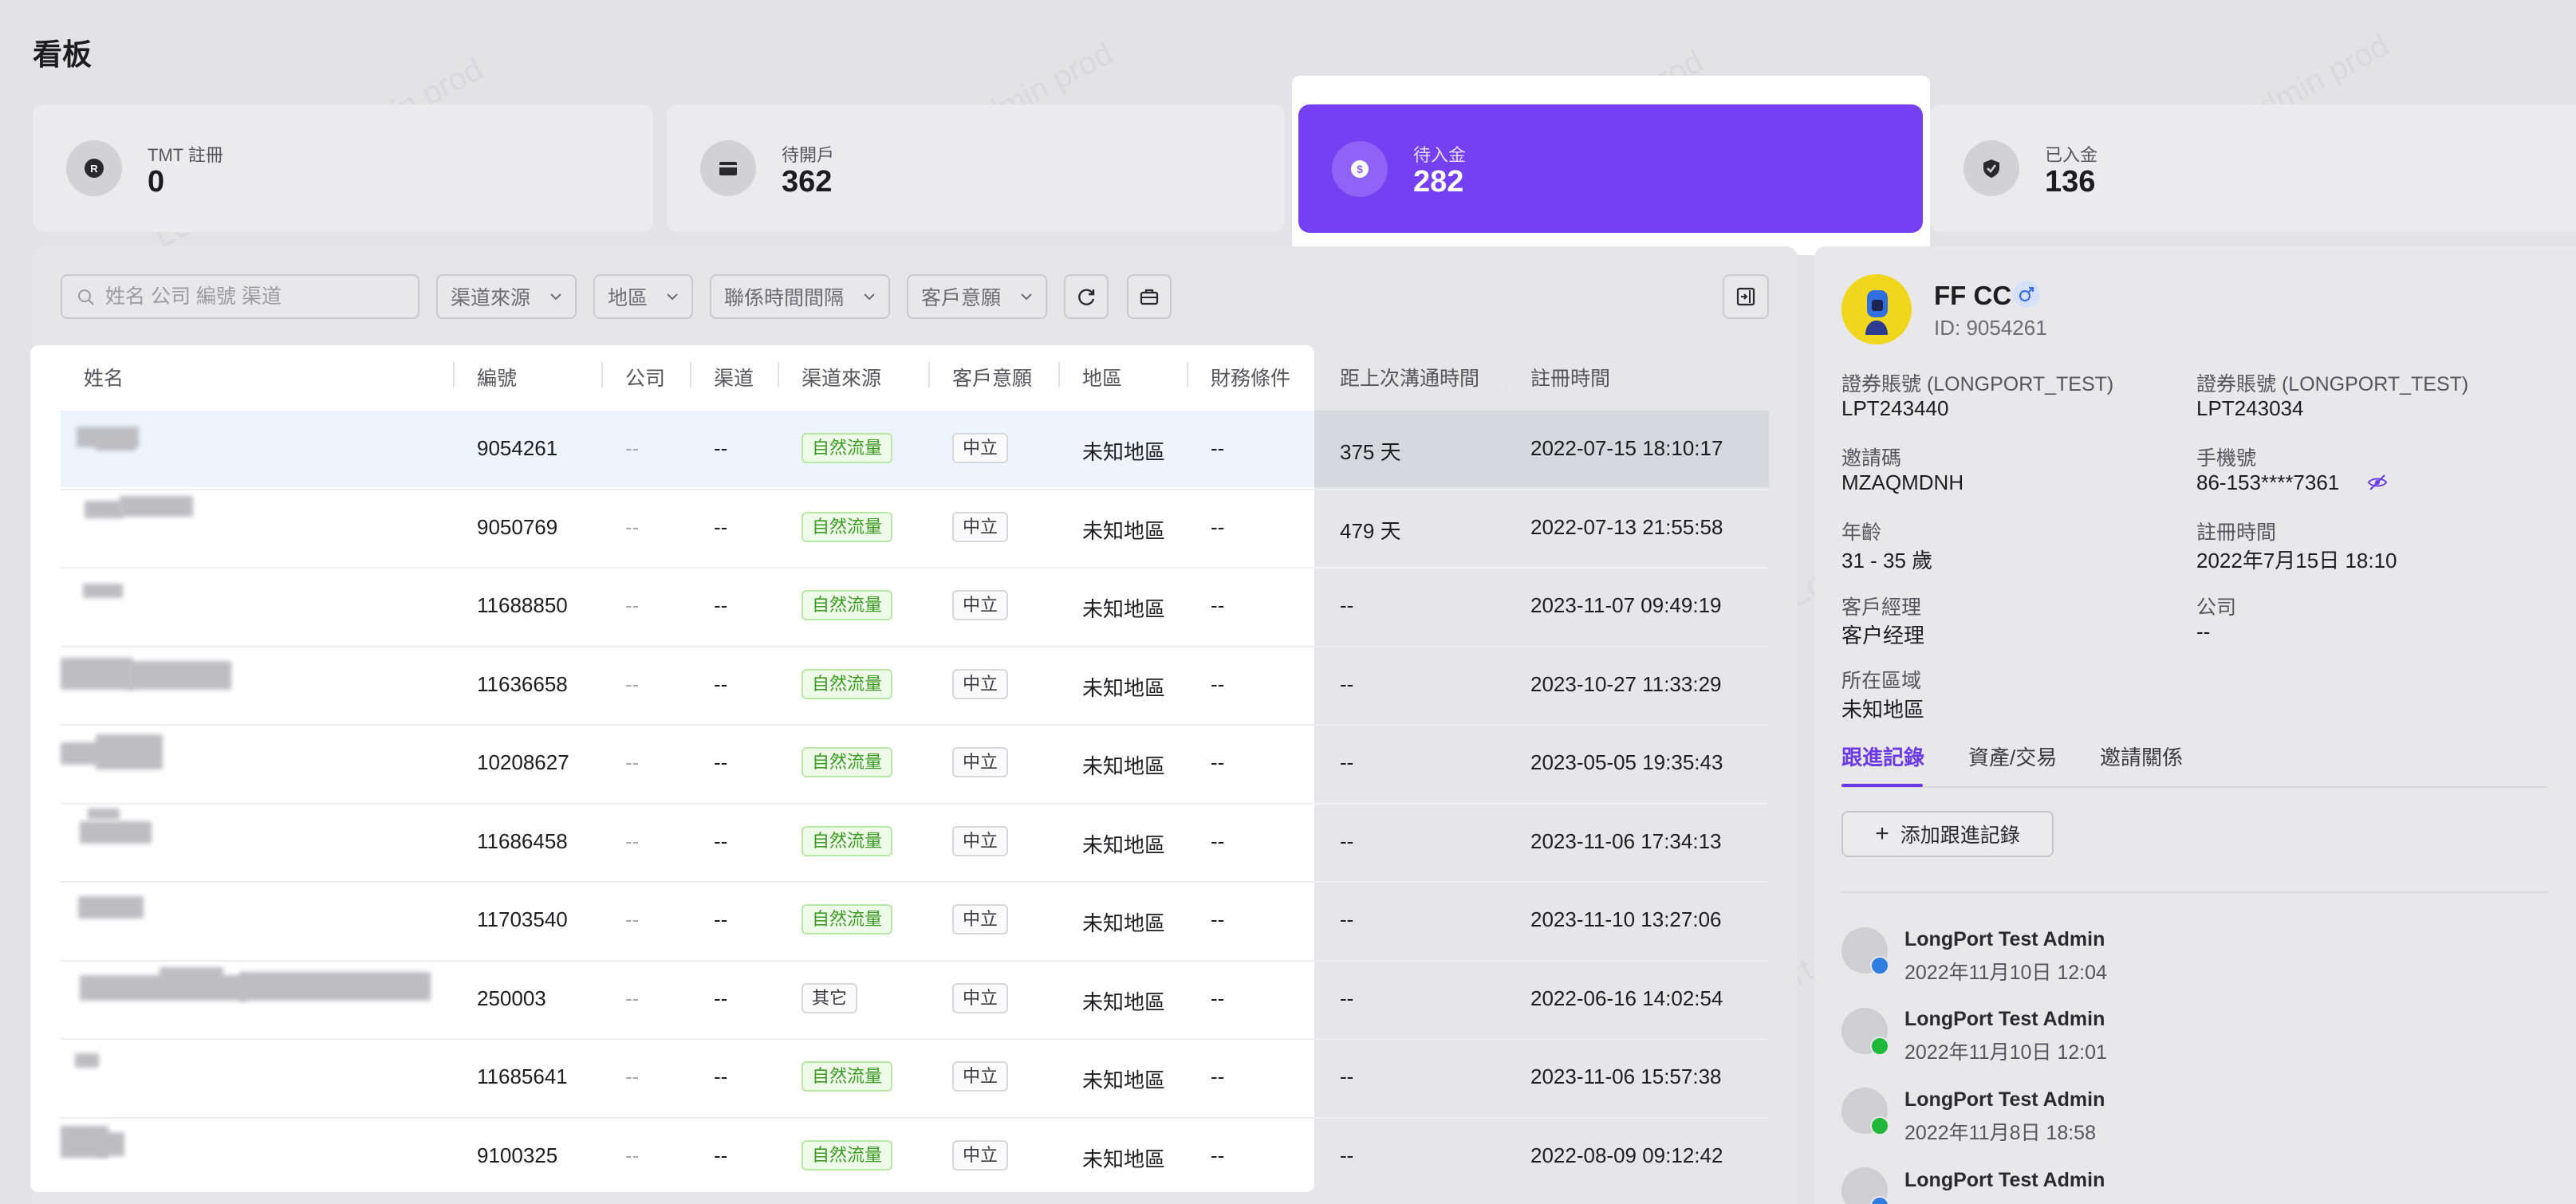  I want to click on cell-id: 11686458, so click(522, 840).